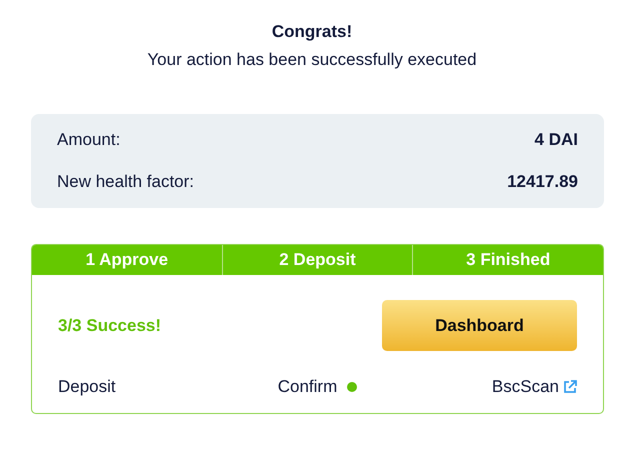 The width and height of the screenshot is (624, 469). What do you see at coordinates (570, 387) in the screenshot?
I see `external-link-icon` at bounding box center [570, 387].